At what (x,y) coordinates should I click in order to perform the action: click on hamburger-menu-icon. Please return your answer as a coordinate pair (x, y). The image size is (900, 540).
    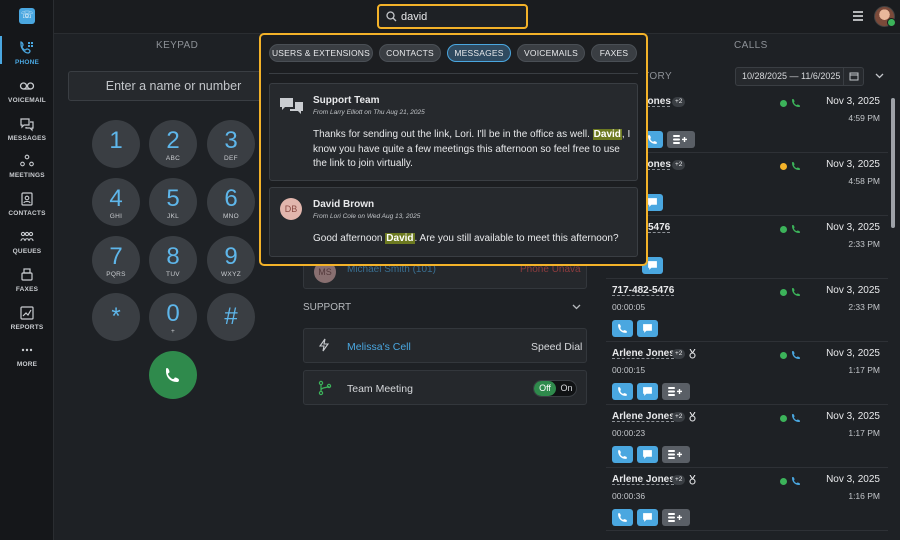
    Looking at the image, I should click on (858, 16).